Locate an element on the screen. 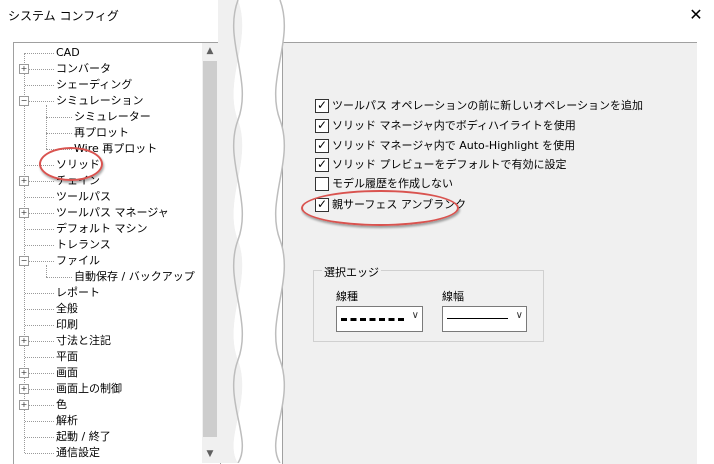 This screenshot has height=464, width=714. option-label: ソリッド マネージャ内でボディハイライトを使用 is located at coordinates (454, 125).